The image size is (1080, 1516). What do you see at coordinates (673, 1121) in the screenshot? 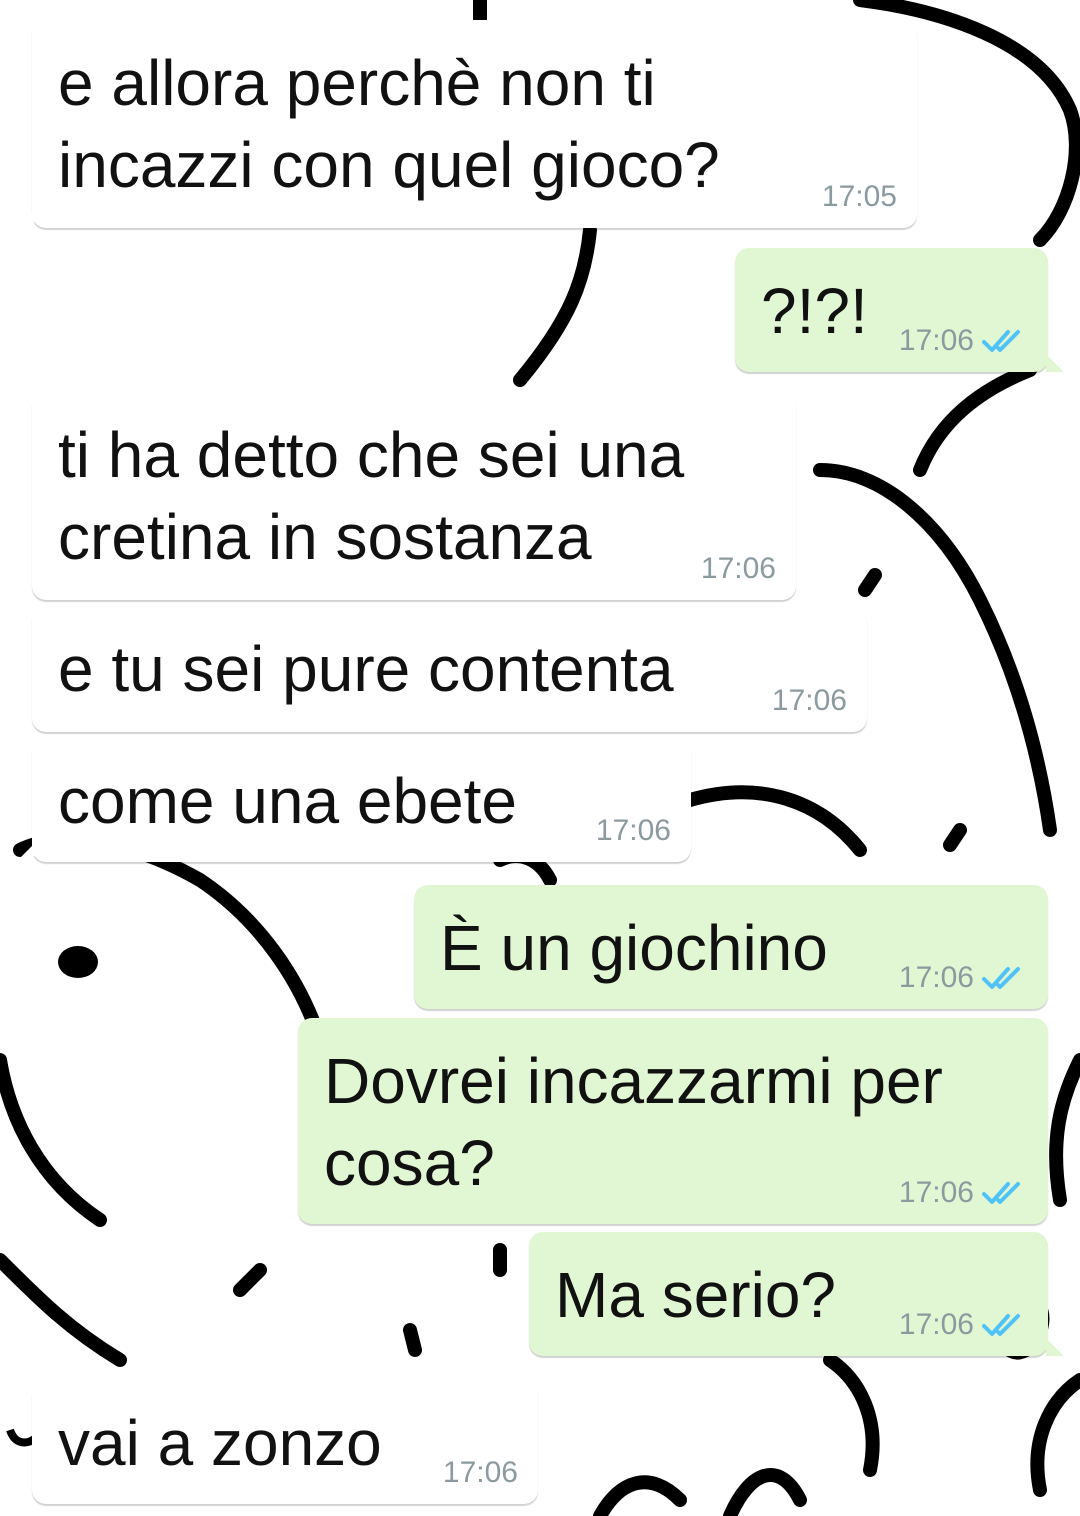
I see `message-bubble-outgoing: Dovrei incazzarmi per cosa? 17:06` at bounding box center [673, 1121].